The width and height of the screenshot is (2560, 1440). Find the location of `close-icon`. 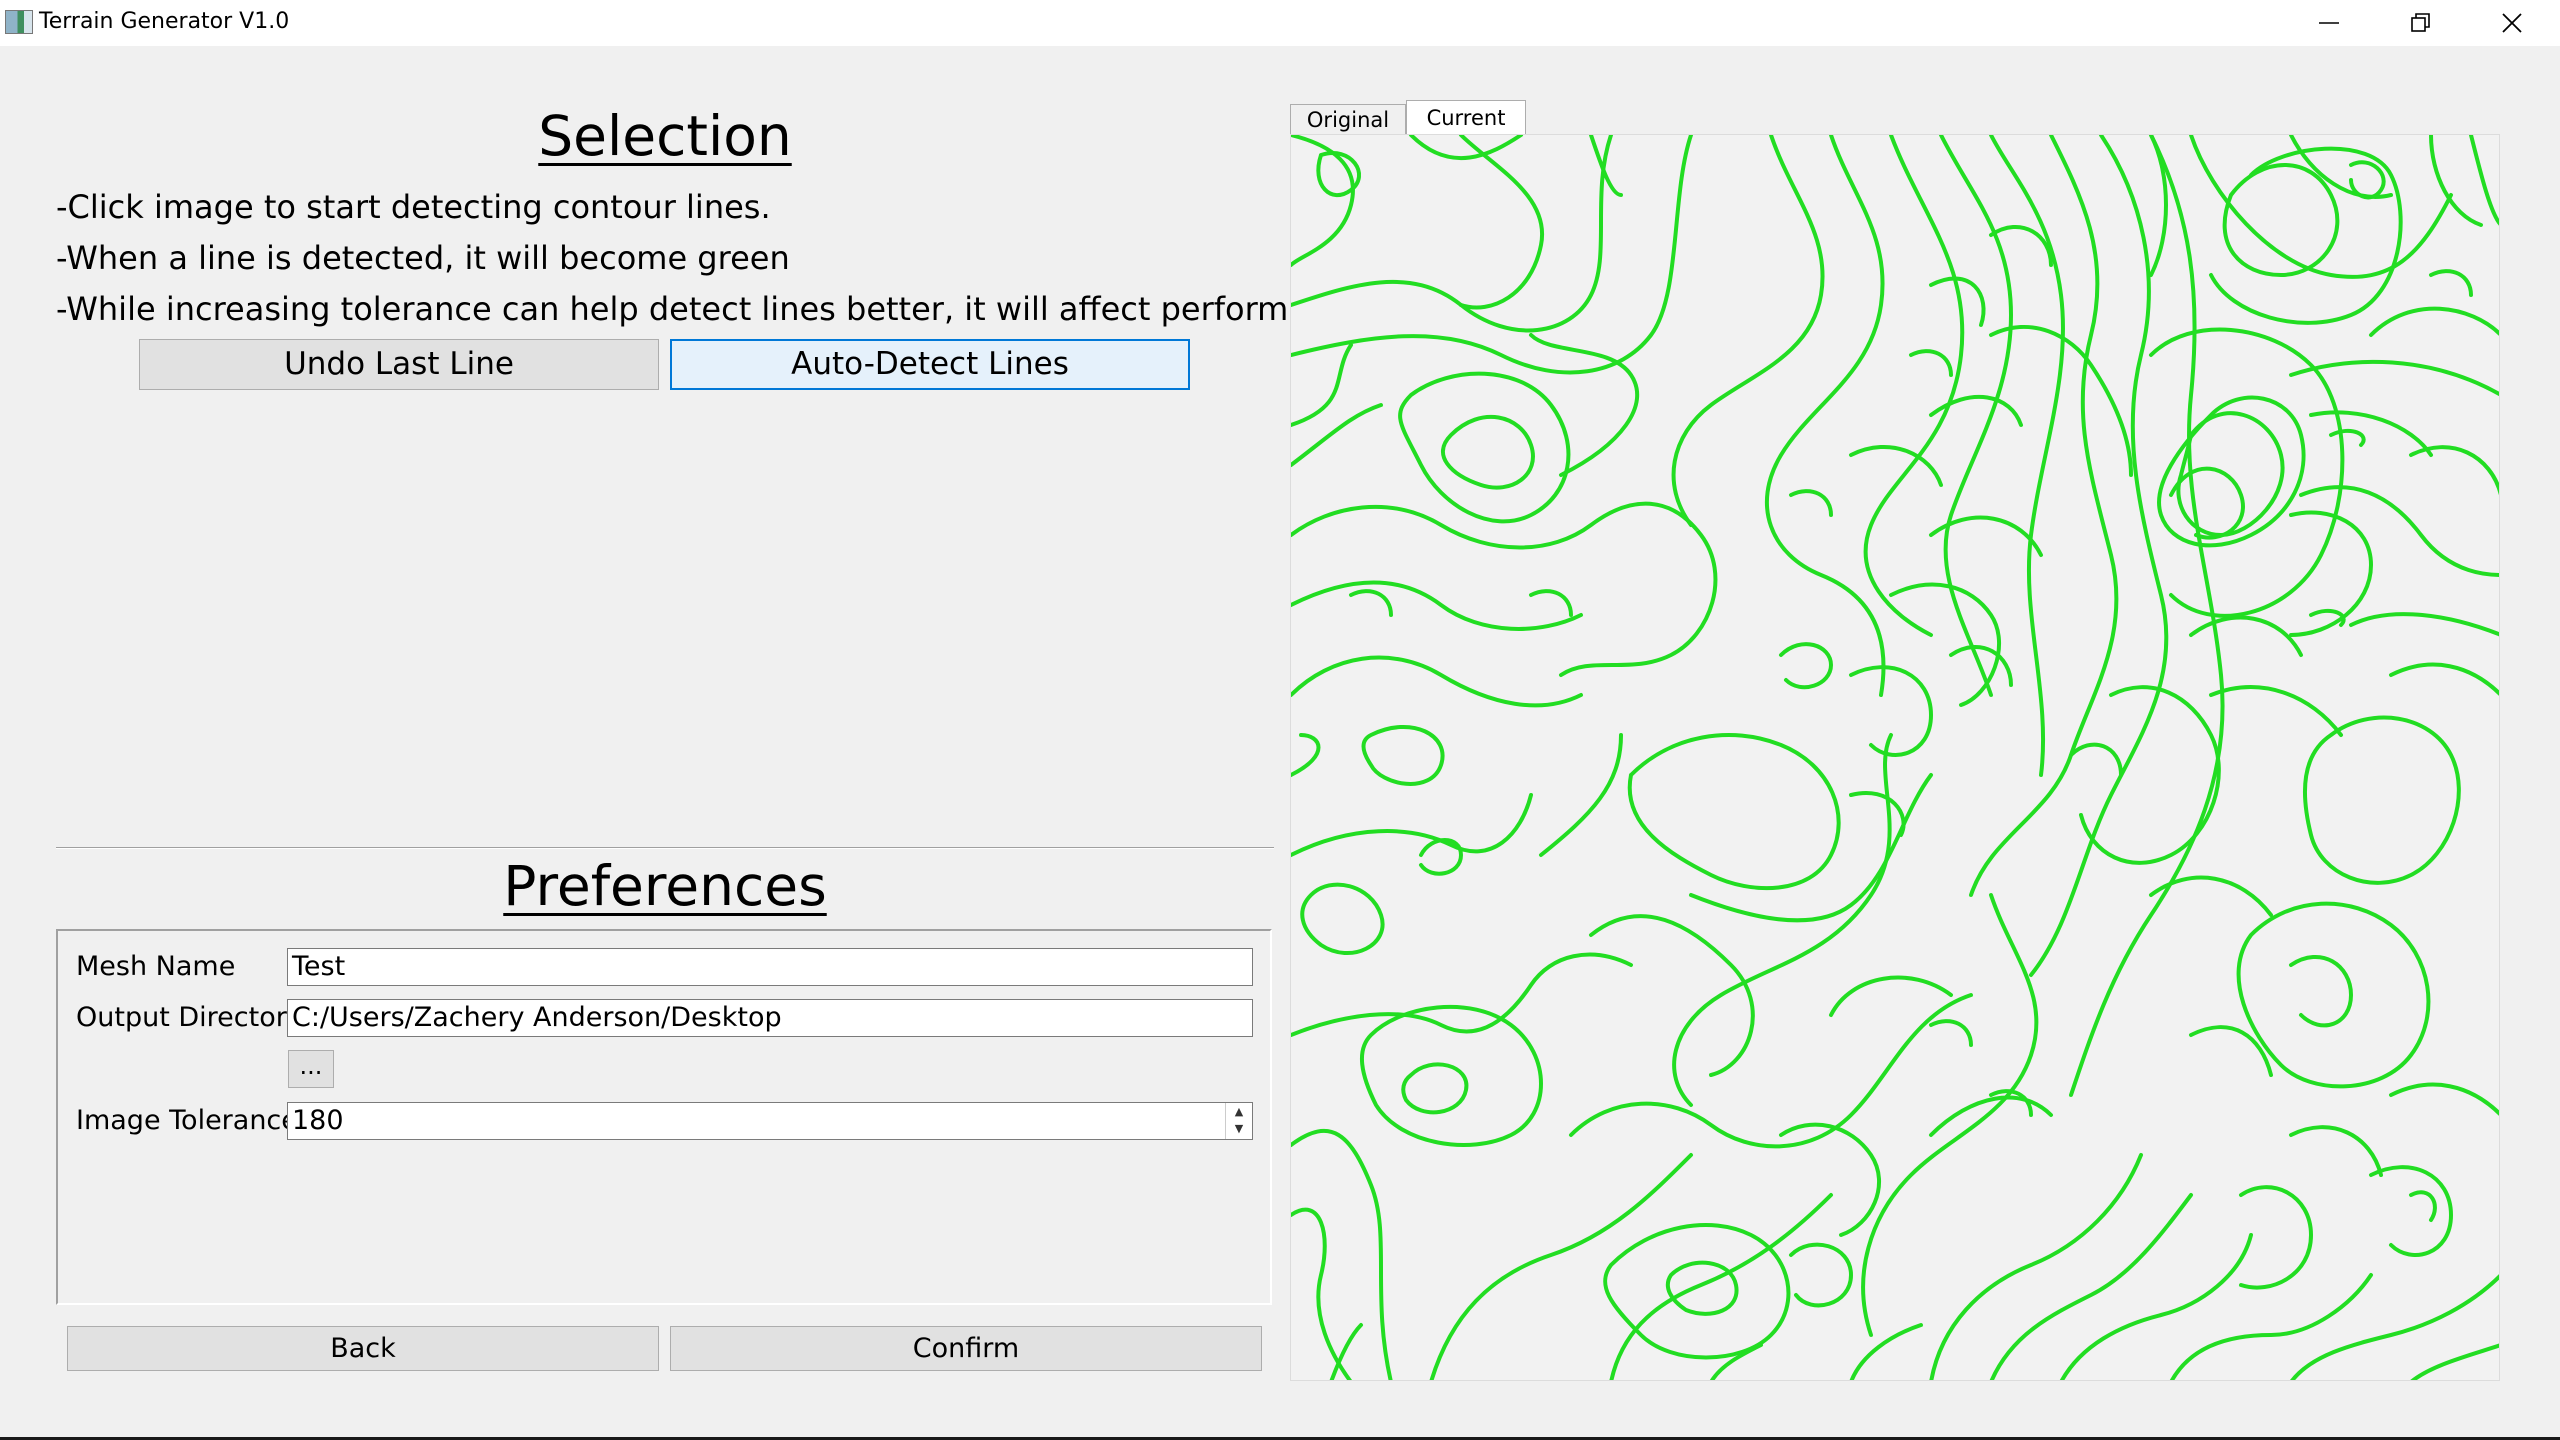

close-icon is located at coordinates (2512, 23).